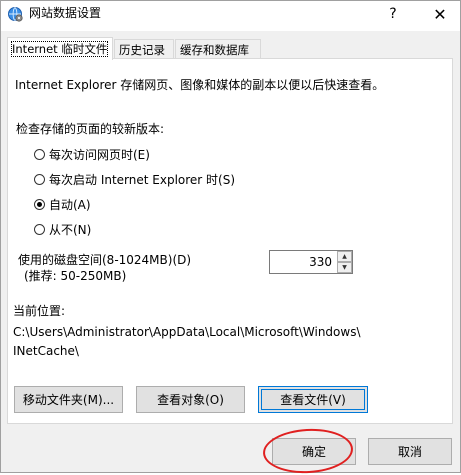 The height and width of the screenshot is (475, 461). Describe the element at coordinates (142, 179) in the screenshot. I see `radio-label: 每次启动 Internet Explorer 时(S)` at that location.